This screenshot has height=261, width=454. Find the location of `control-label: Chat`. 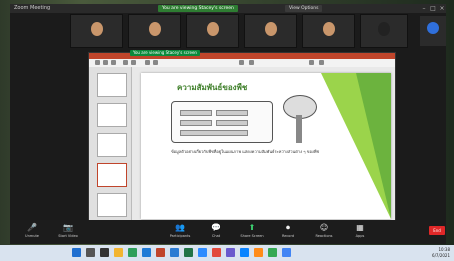

control-label: Chat is located at coordinates (216, 236).